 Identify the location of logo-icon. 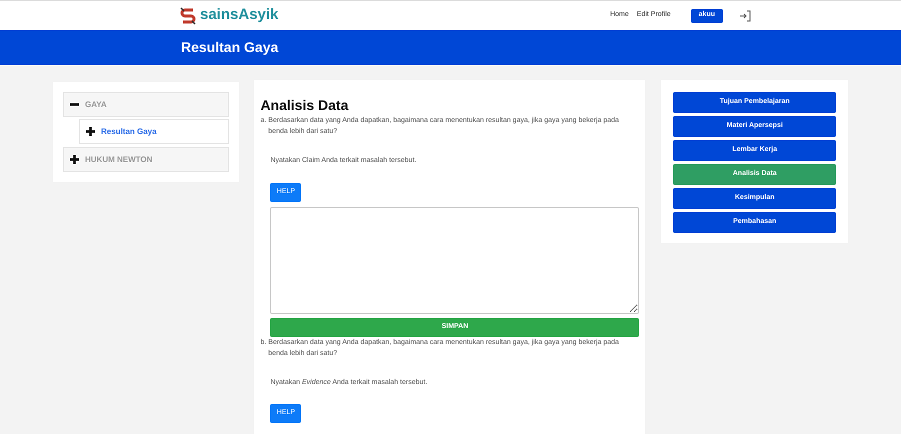
(188, 15).